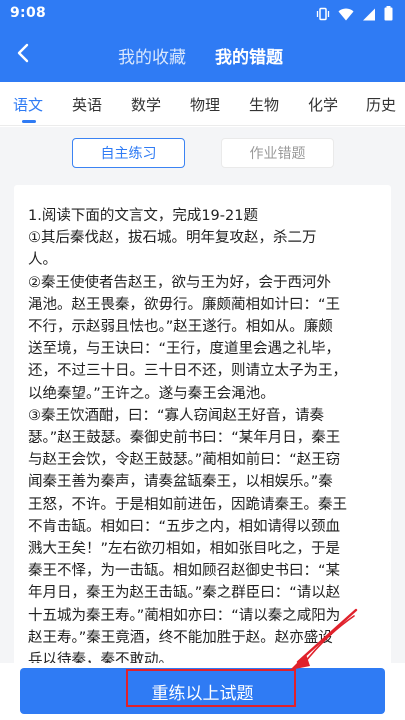 The image size is (405, 720). What do you see at coordinates (151, 393) in the screenshot?
I see `question-line: 以绝秦望。”王许之。遂与秦王会渑池。` at bounding box center [151, 393].